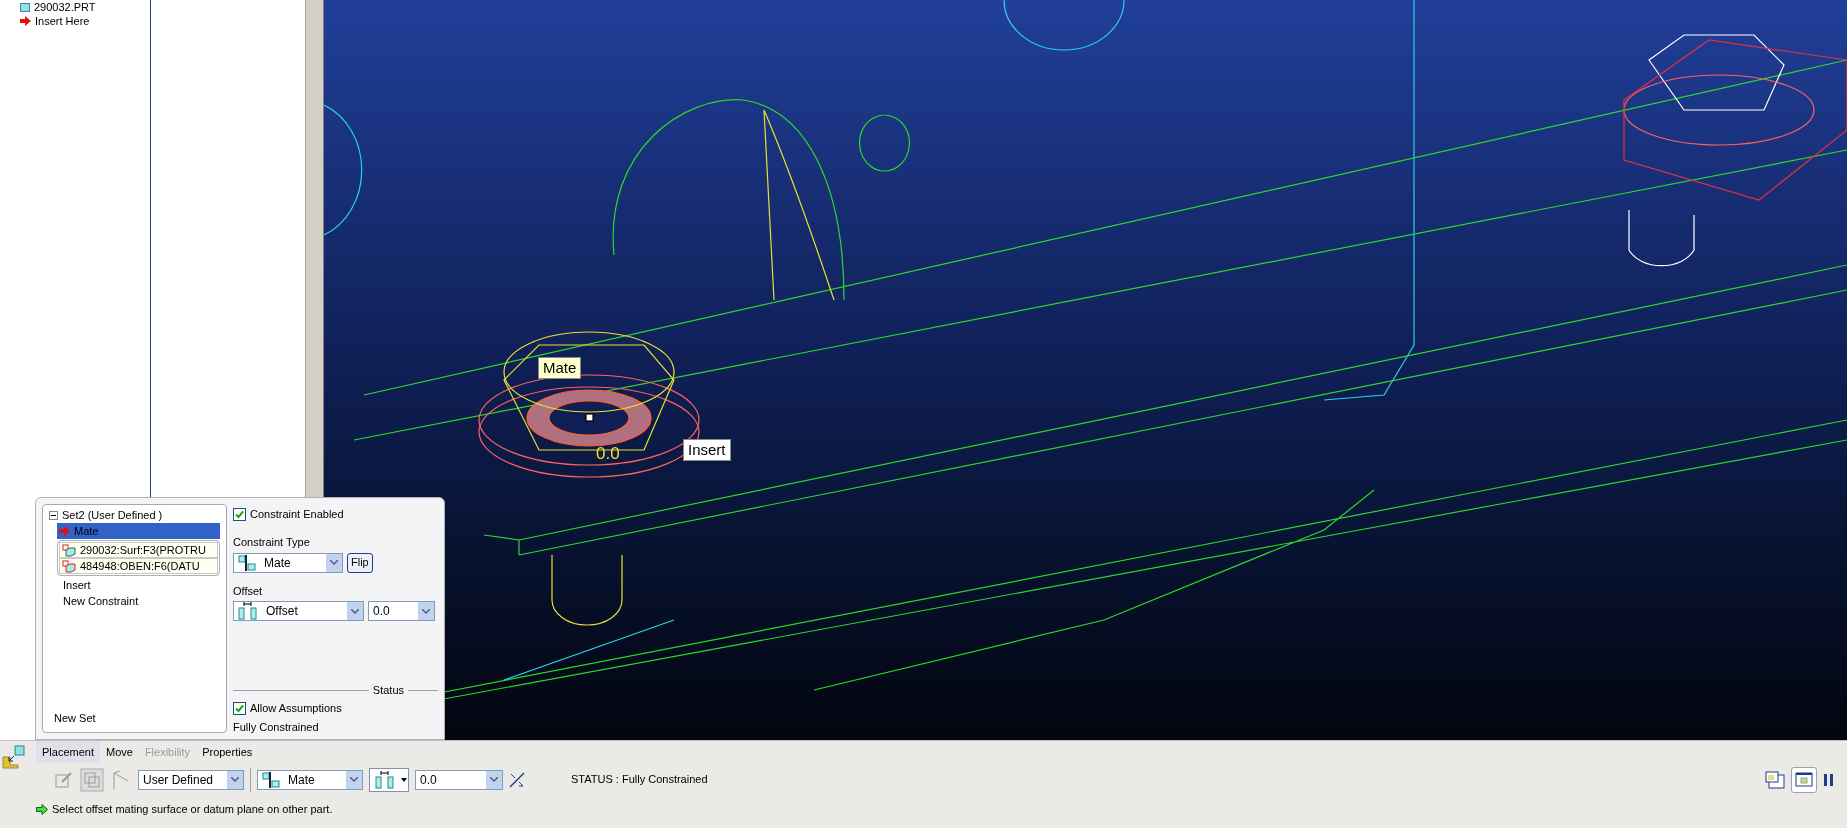 This screenshot has width=1847, height=828. I want to click on set-type-select: User Defined, so click(191, 779).